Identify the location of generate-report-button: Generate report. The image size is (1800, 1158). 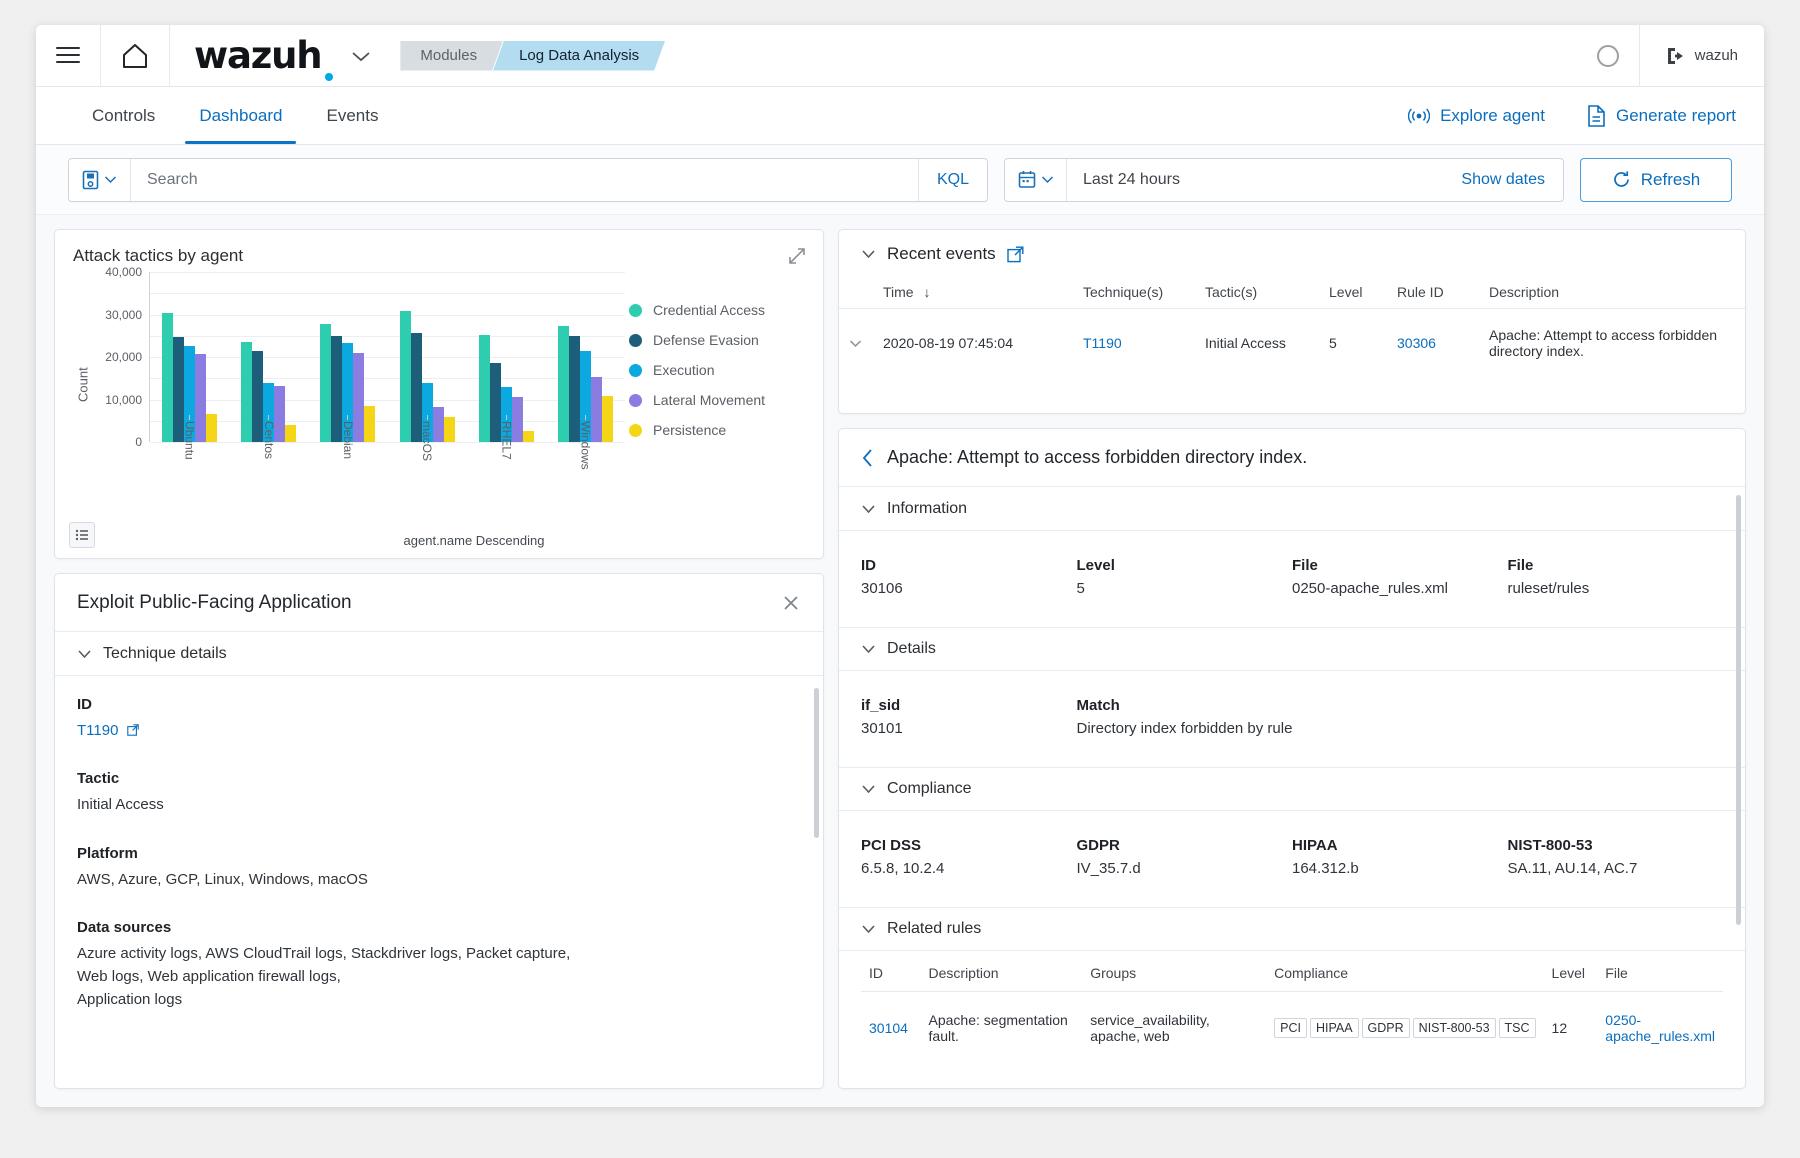
(1661, 115).